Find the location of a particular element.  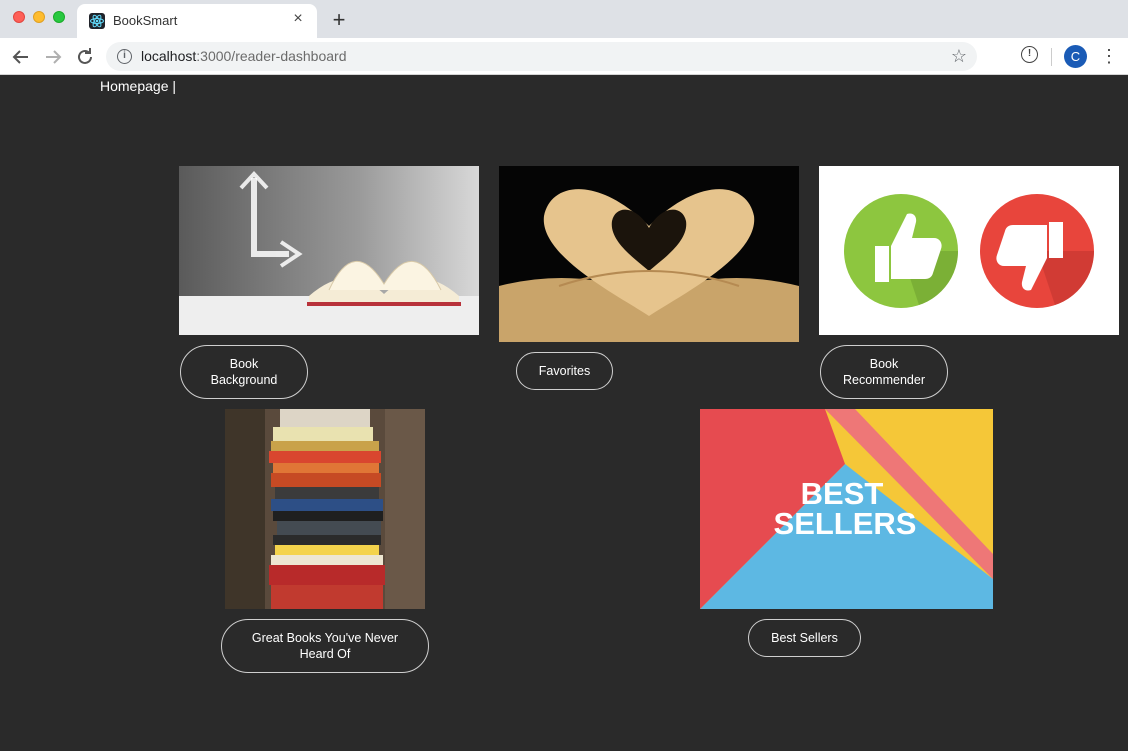

new-tab-button: + is located at coordinates (339, 20).